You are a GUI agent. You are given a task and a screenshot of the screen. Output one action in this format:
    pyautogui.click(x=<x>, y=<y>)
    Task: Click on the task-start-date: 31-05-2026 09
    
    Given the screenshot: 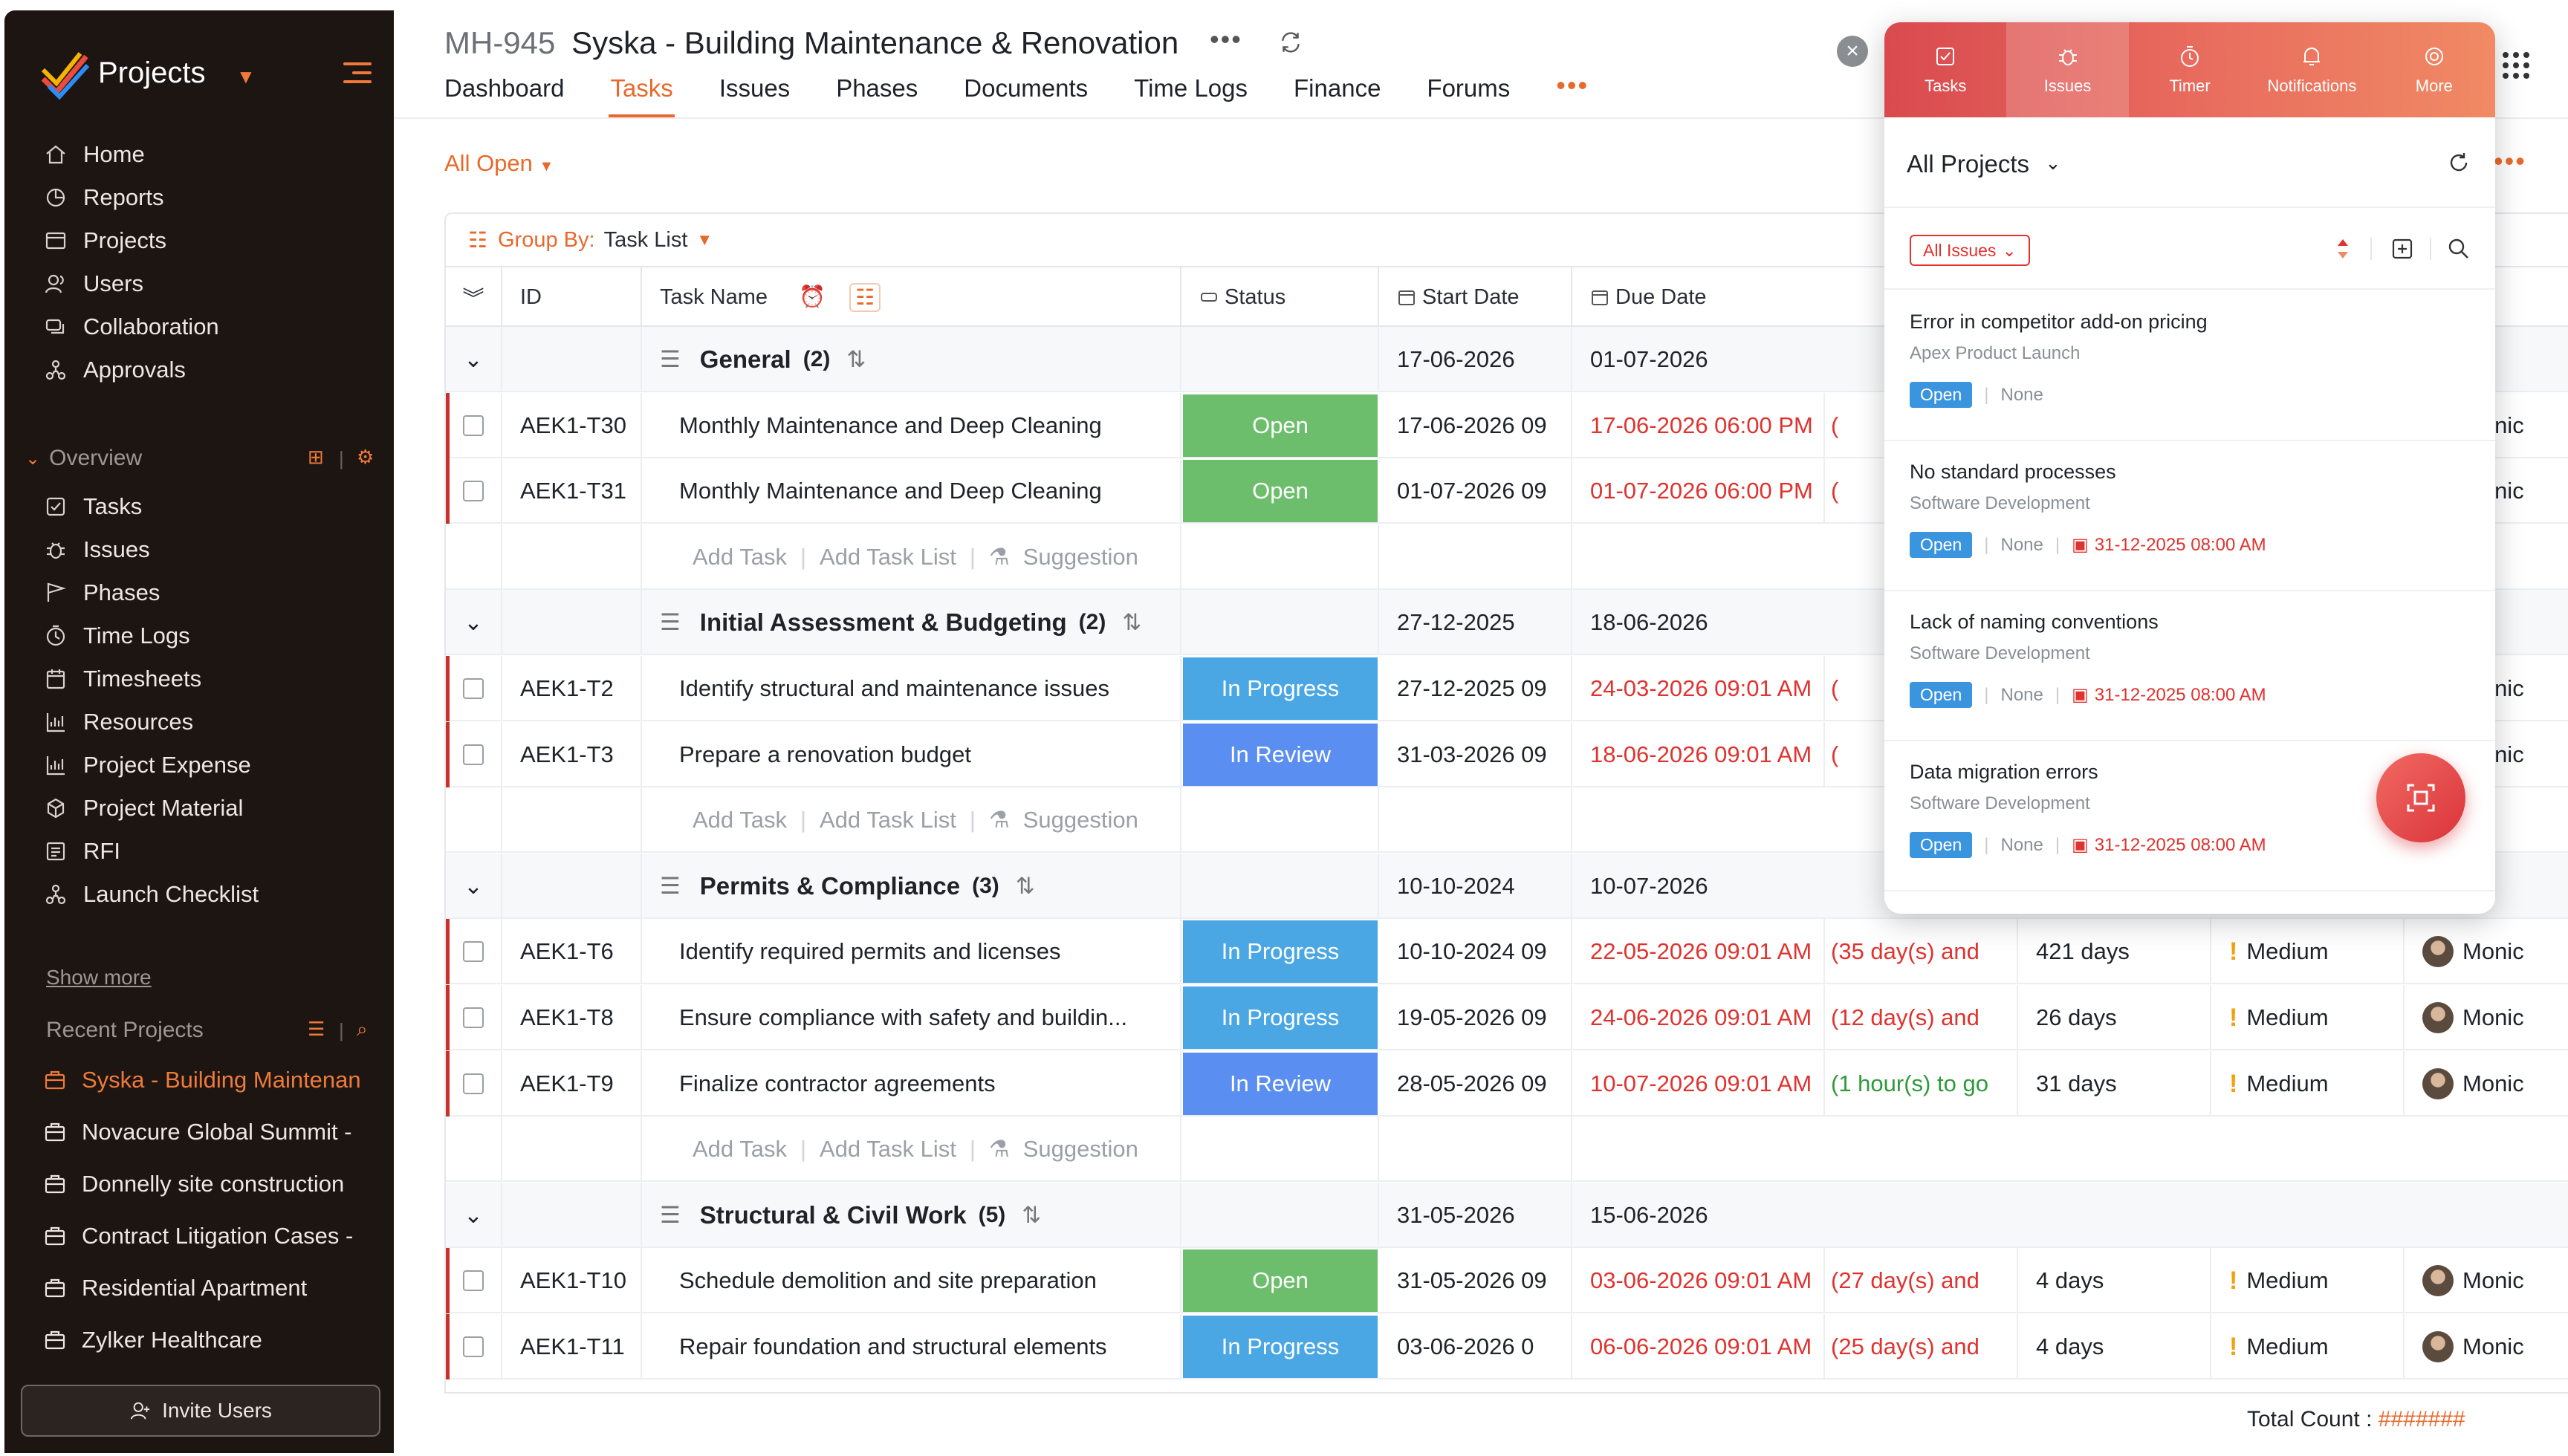 What is the action you would take?
    pyautogui.click(x=1475, y=1281)
    